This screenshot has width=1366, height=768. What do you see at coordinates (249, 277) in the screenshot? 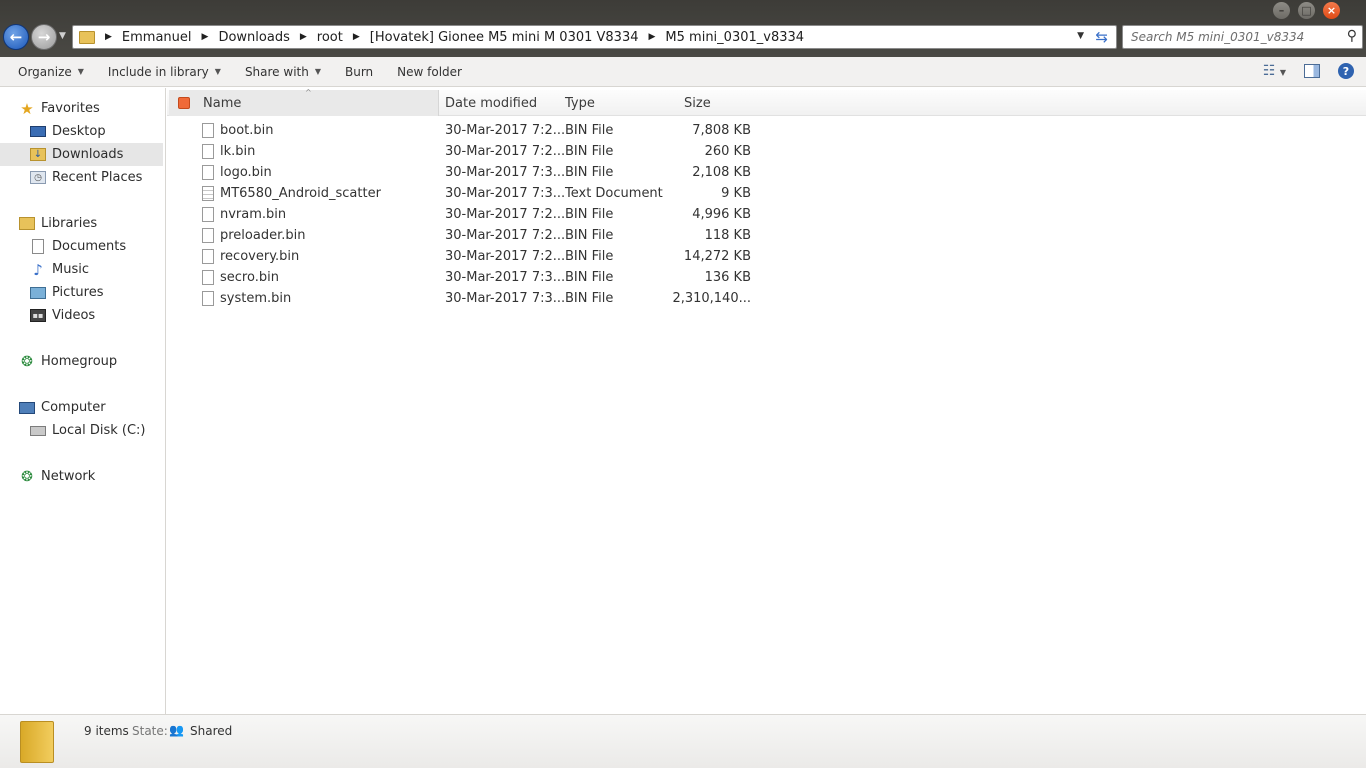
I see `file-name: secro.bin` at bounding box center [249, 277].